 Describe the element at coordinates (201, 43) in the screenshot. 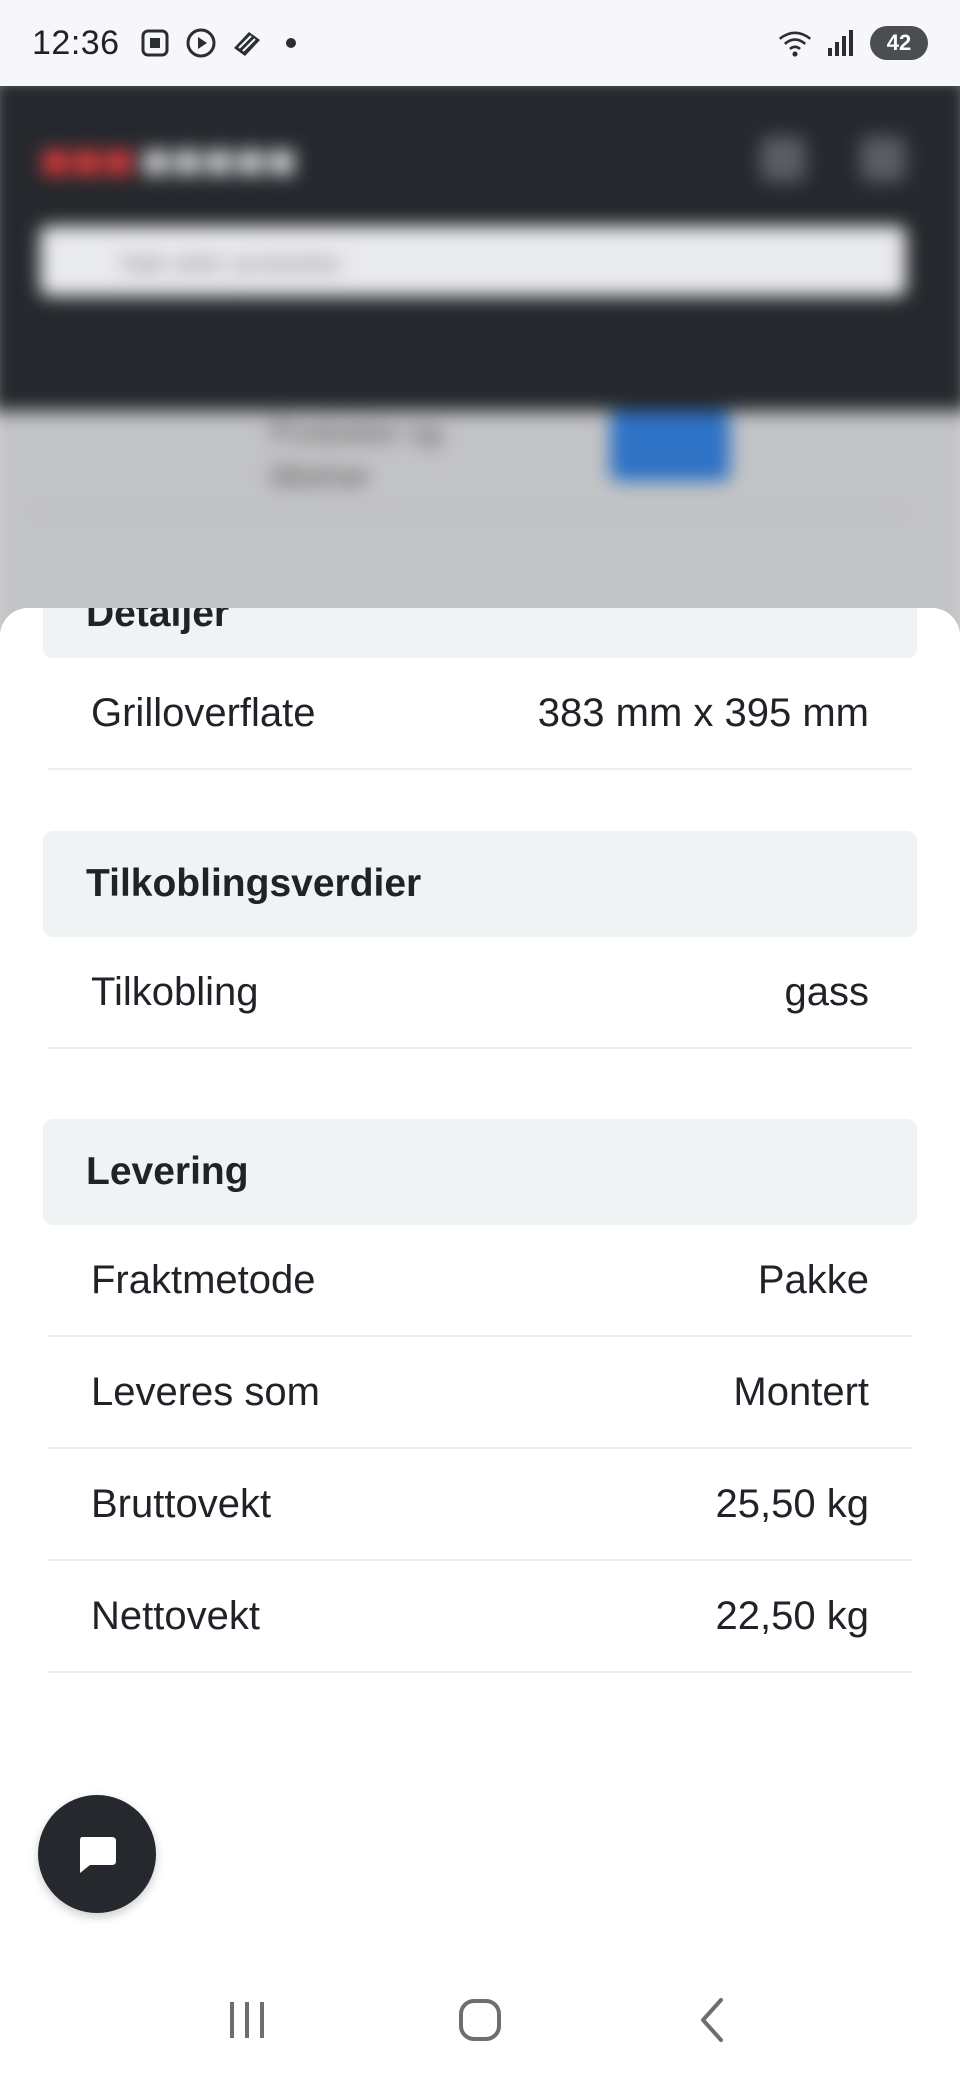

I see `play-circle-icon` at that location.